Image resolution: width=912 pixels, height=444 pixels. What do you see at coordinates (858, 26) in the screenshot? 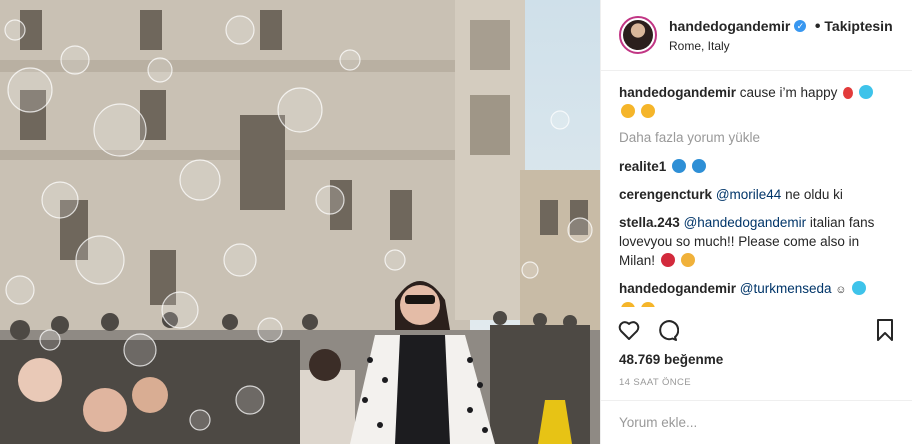
I see `follow-status-button: Takiptesin` at bounding box center [858, 26].